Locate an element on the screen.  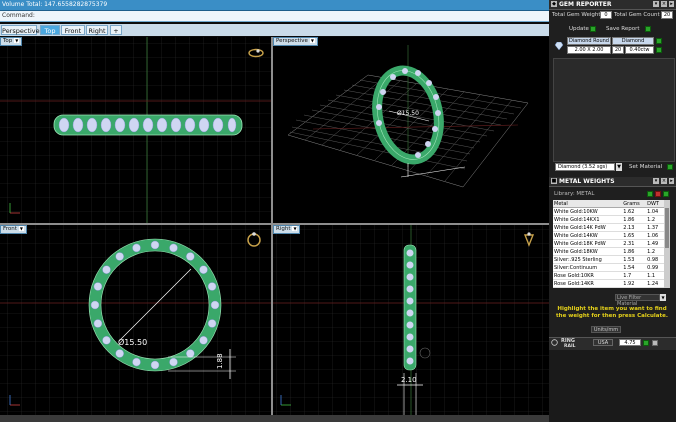
gem-icon: ◆ is located at coordinates (554, 4).